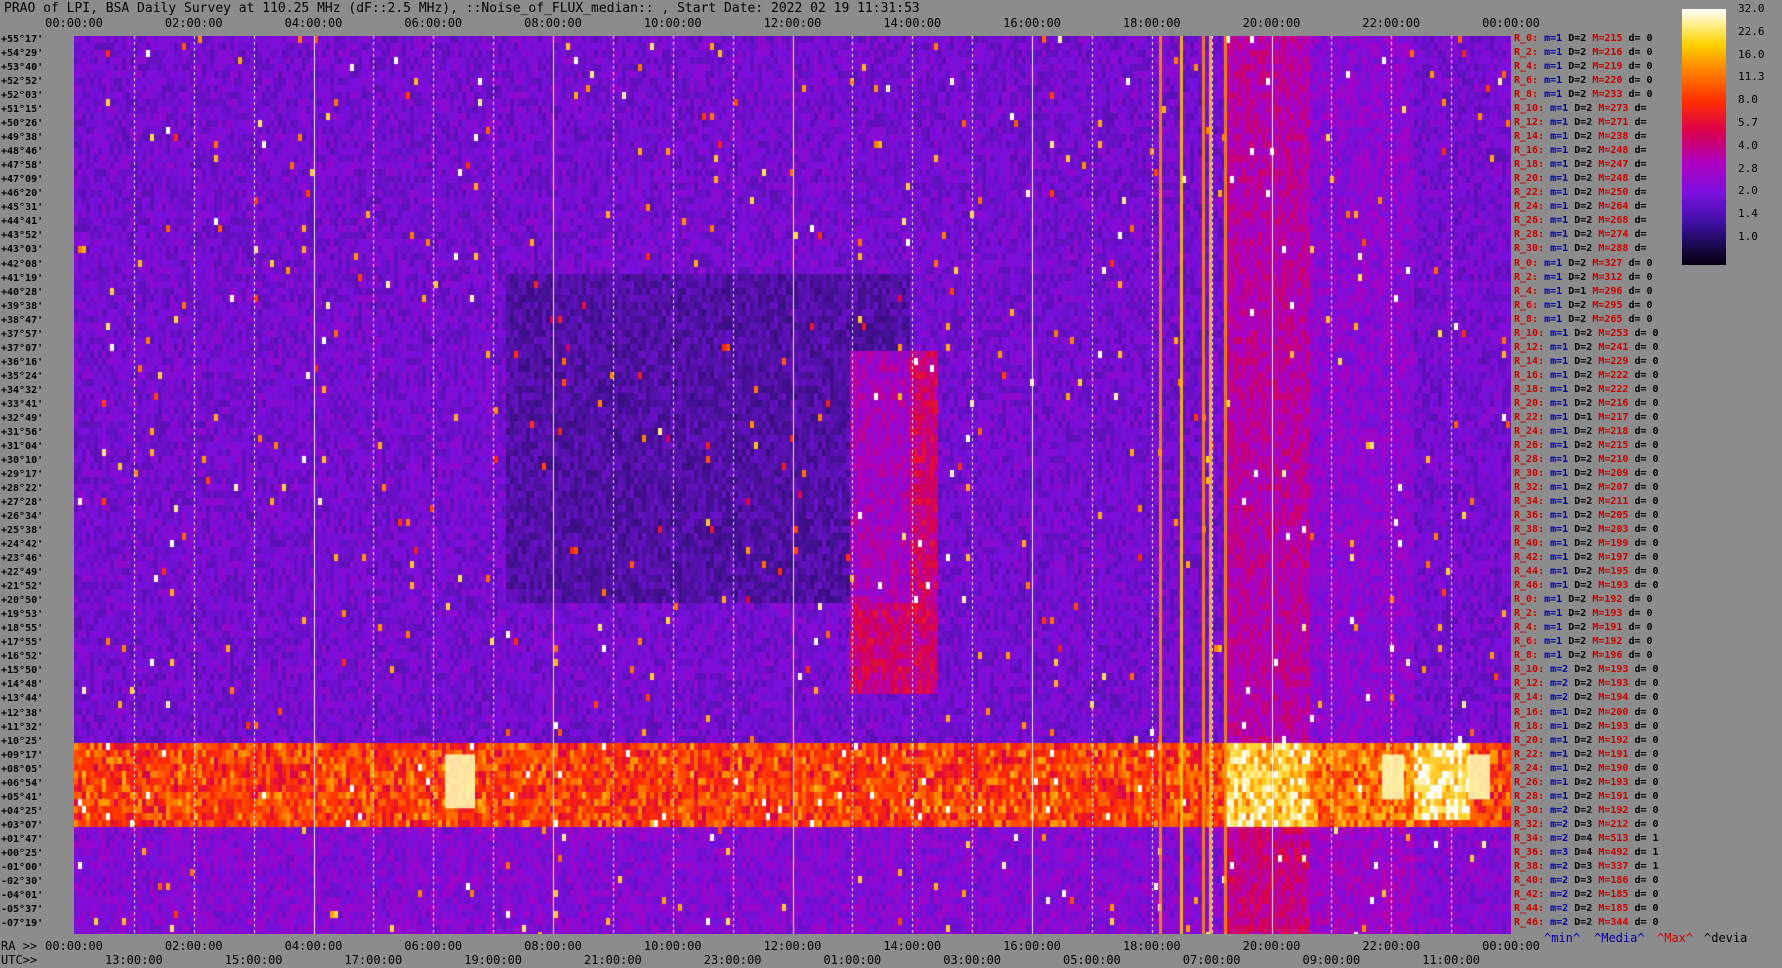 The width and height of the screenshot is (1782, 968). I want to click on stat-max: M=337, so click(1613, 866).